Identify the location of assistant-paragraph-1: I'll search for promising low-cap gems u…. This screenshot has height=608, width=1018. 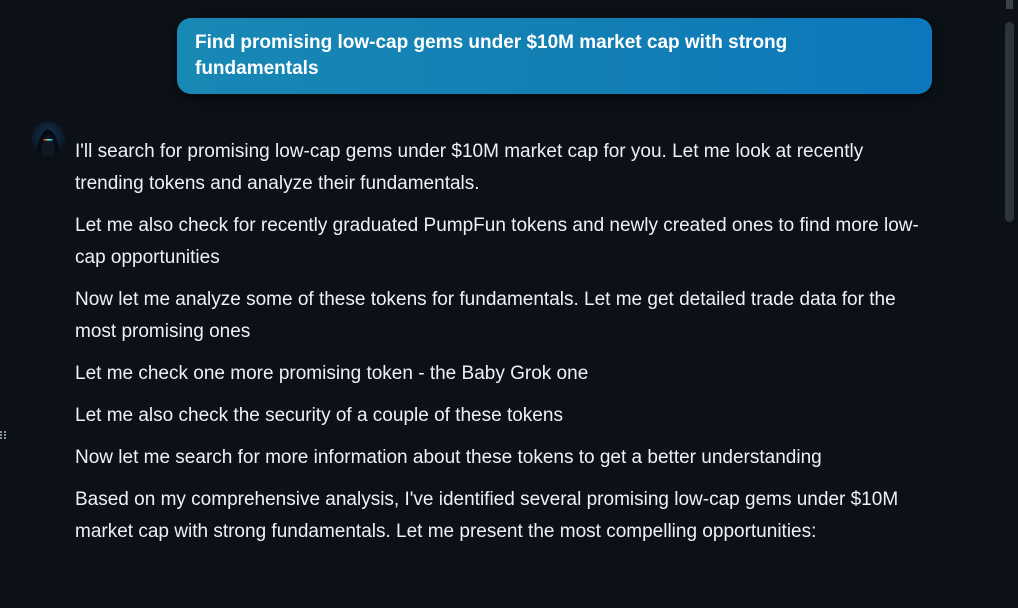
(469, 167).